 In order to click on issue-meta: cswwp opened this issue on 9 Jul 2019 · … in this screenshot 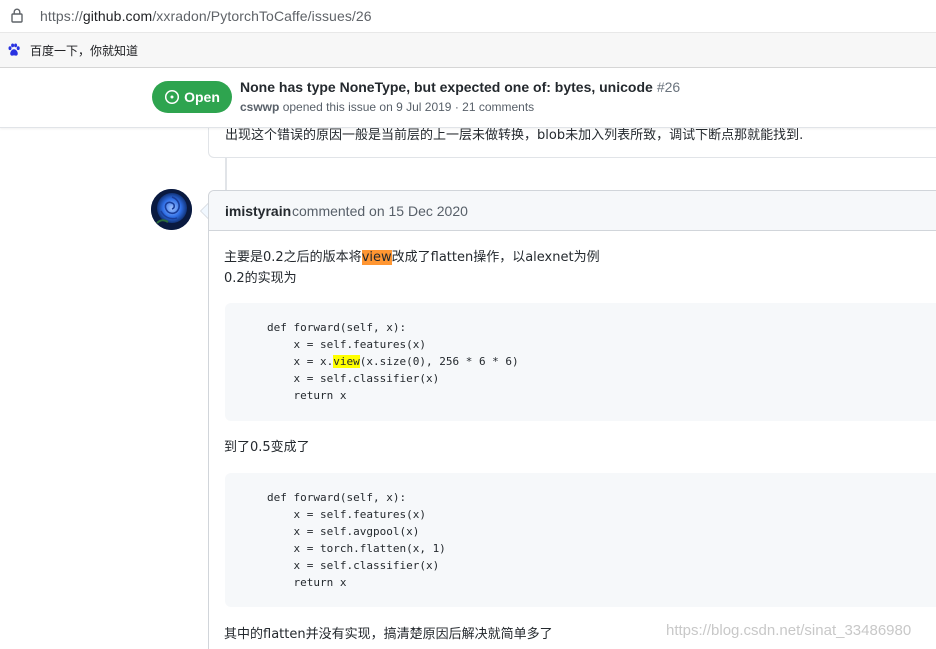, I will do `click(387, 107)`.